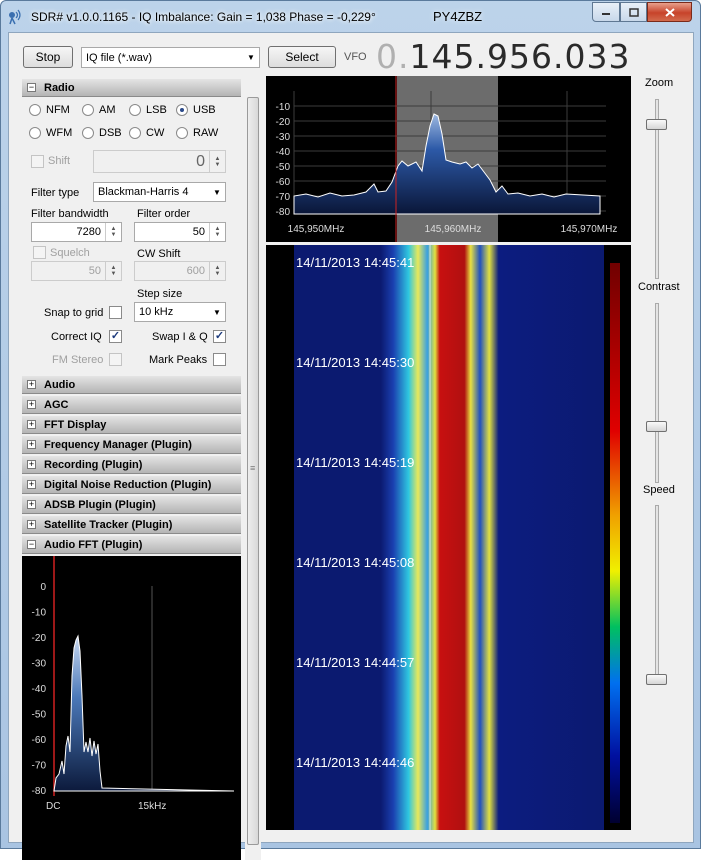 The image size is (701, 860). Describe the element at coordinates (131, 505) in the screenshot. I see `section-header-adsb: + ADSB Plugin (Plugin)` at that location.